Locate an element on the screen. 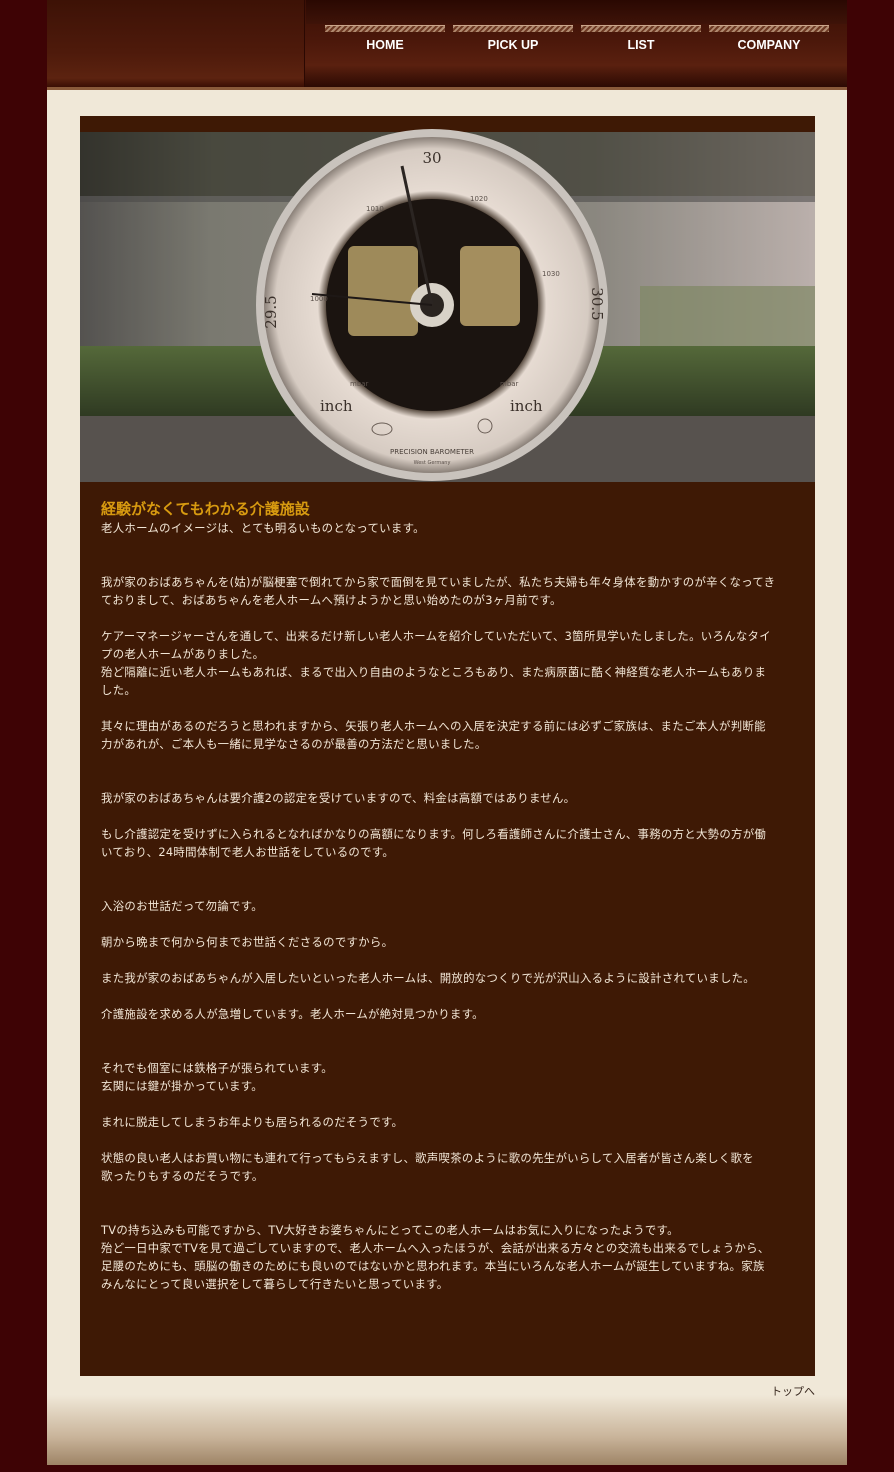 This screenshot has height=1472, width=894. dial-1020-label: 1020 is located at coordinates (479, 199).